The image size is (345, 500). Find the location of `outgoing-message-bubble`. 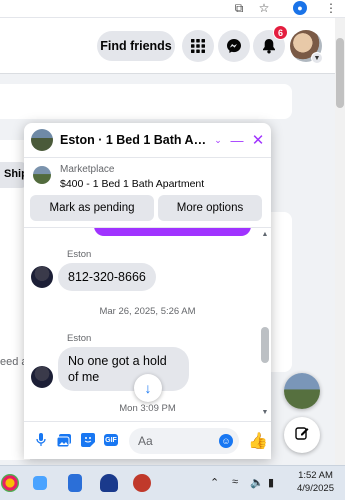

outgoing-message-bubble is located at coordinates (172, 232).